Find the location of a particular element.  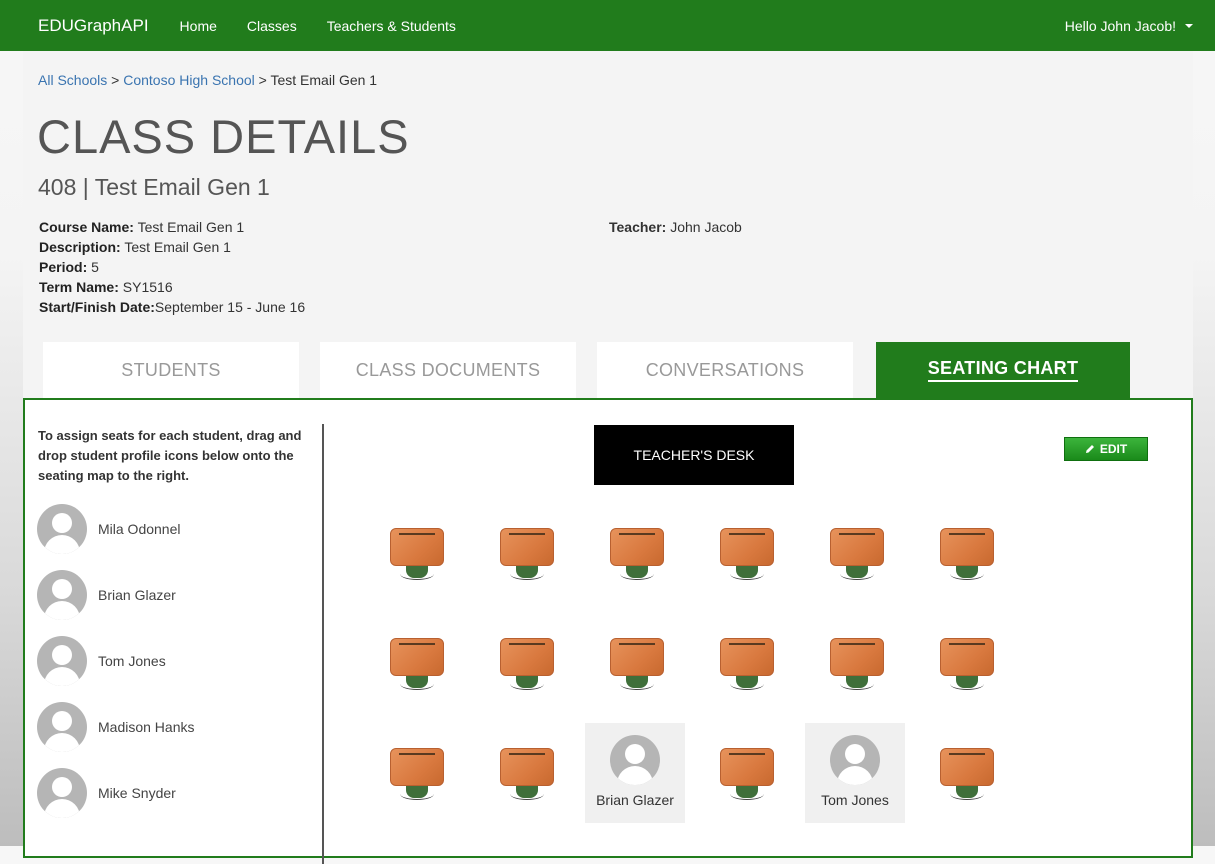

tab-students: STUDENTS is located at coordinates (171, 370).